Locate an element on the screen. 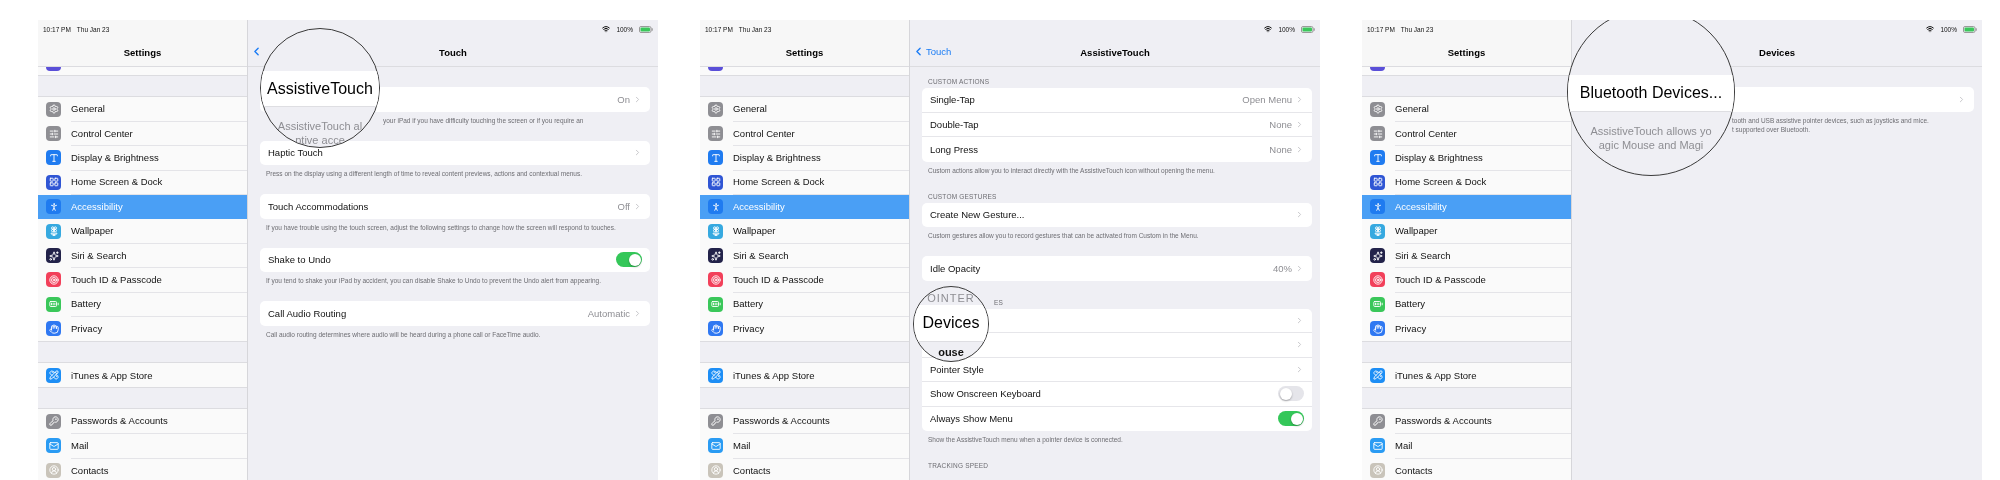 This screenshot has width=2000, height=480. page-title: Touch is located at coordinates (453, 52).